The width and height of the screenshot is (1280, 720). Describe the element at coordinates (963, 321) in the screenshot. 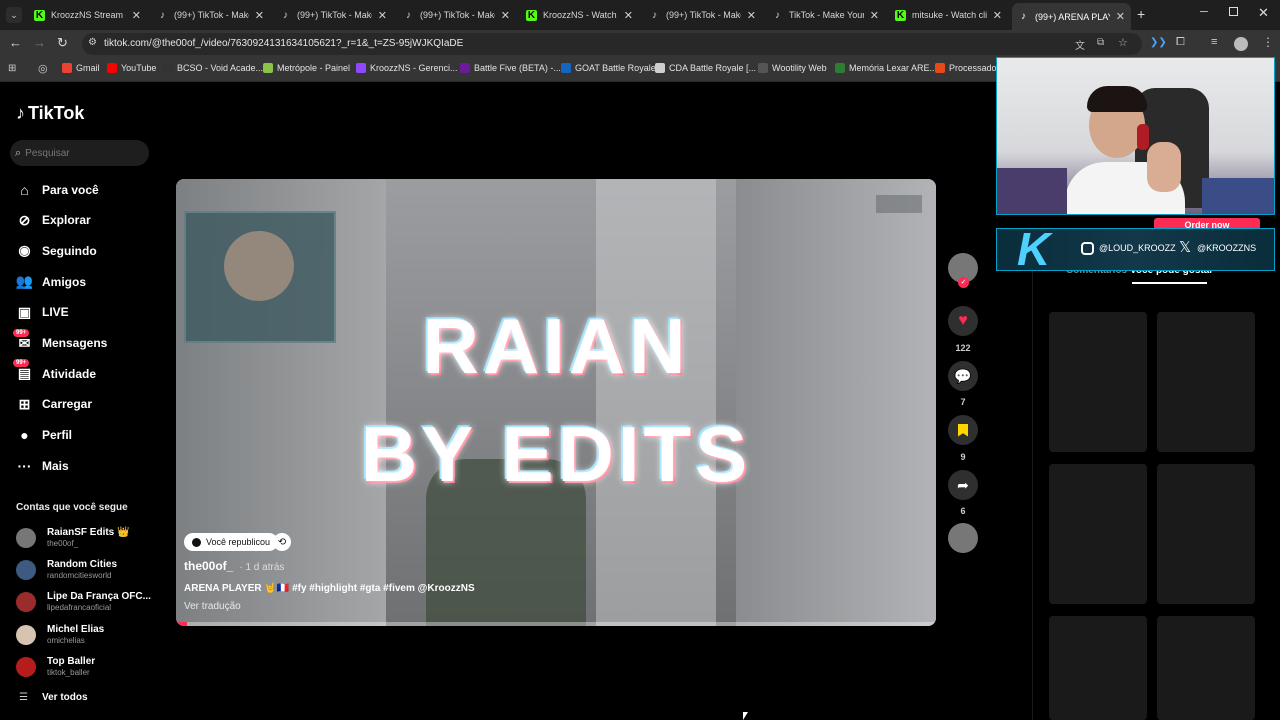

I see `like-button: ♥` at that location.